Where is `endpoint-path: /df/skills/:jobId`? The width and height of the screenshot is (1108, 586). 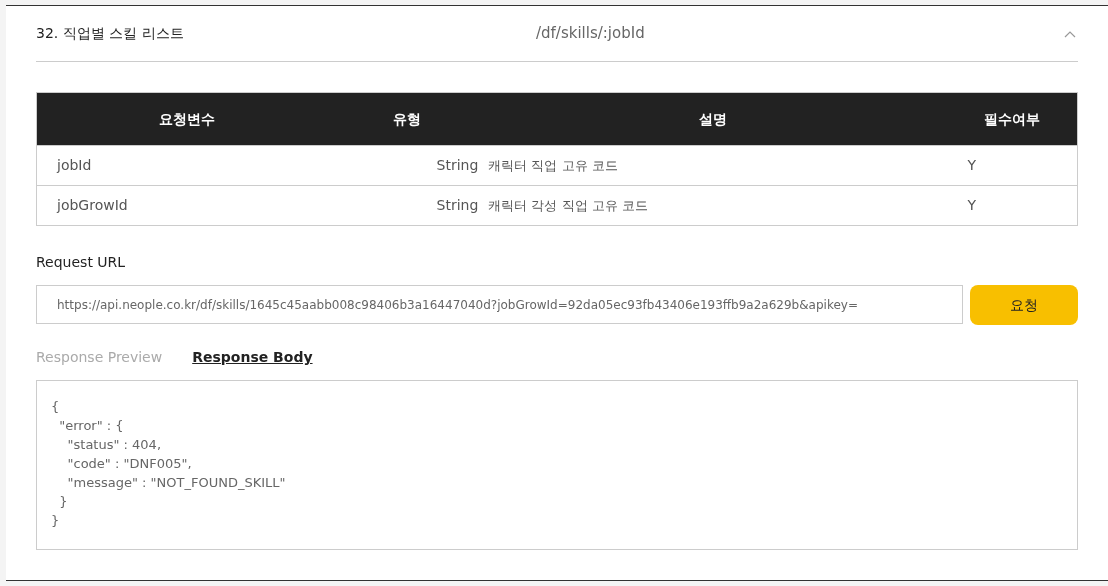
endpoint-path: /df/skills/:jobId is located at coordinates (590, 34).